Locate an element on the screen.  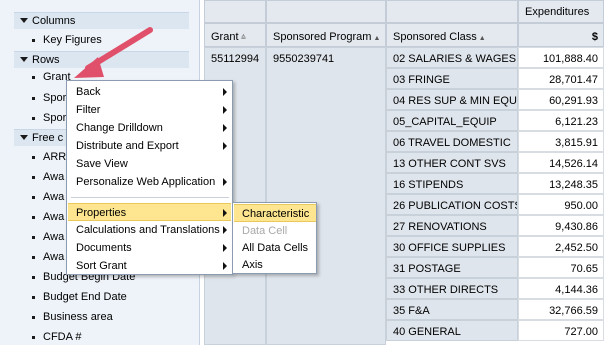
value-label: 28,701.47 is located at coordinates (573, 80).